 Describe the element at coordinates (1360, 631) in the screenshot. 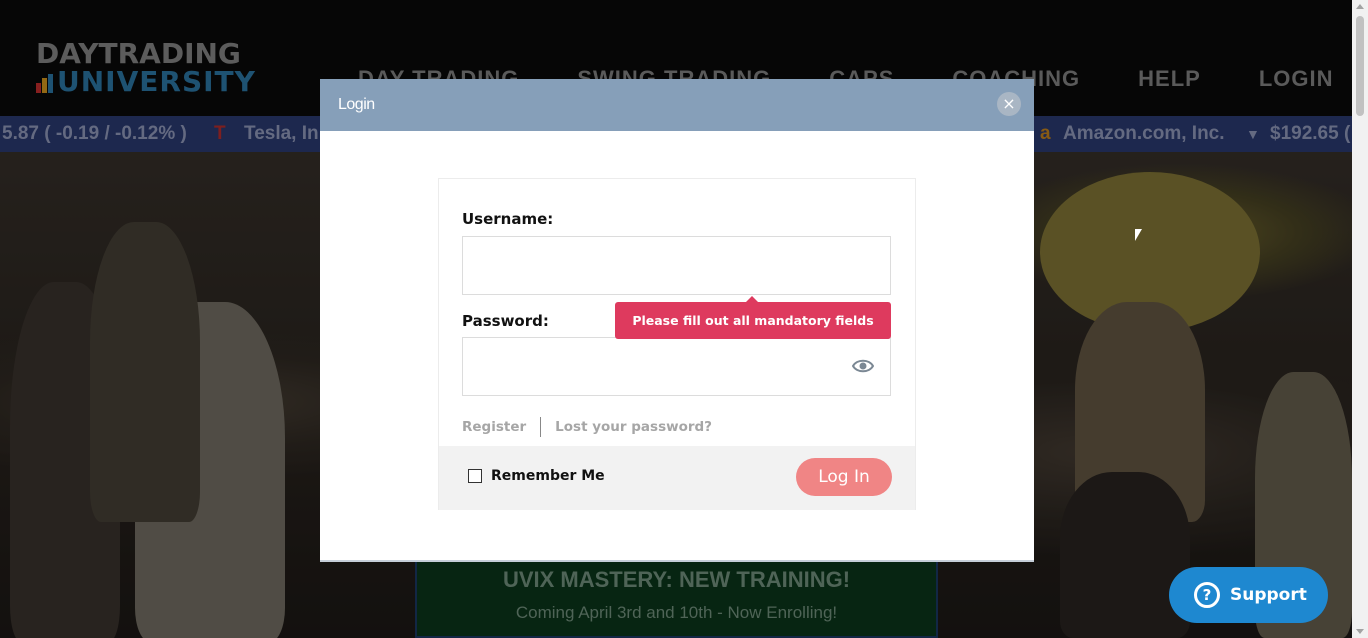

I see `scroll-down-arrow-icon` at that location.